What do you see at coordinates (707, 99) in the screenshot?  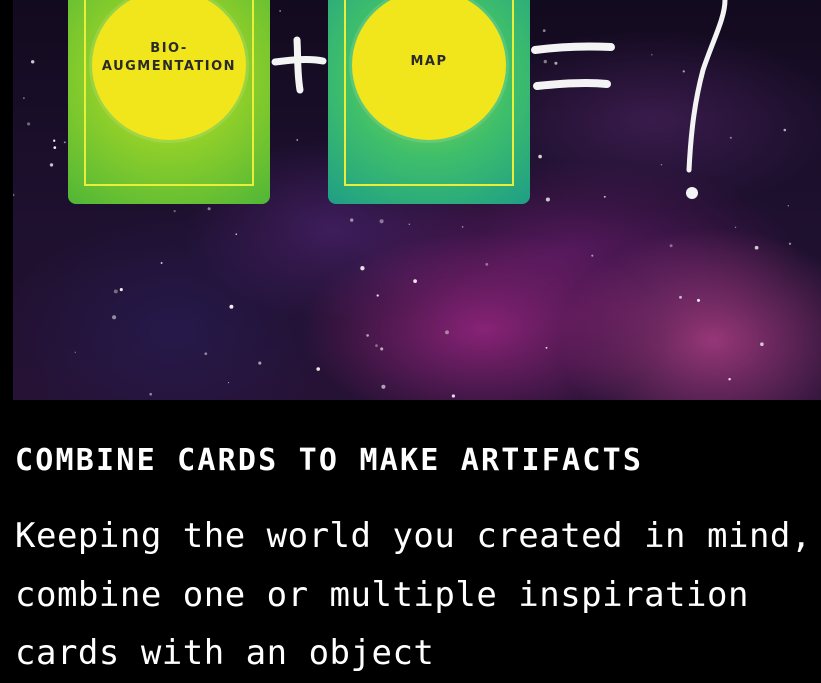 I see `question-mark-icon` at bounding box center [707, 99].